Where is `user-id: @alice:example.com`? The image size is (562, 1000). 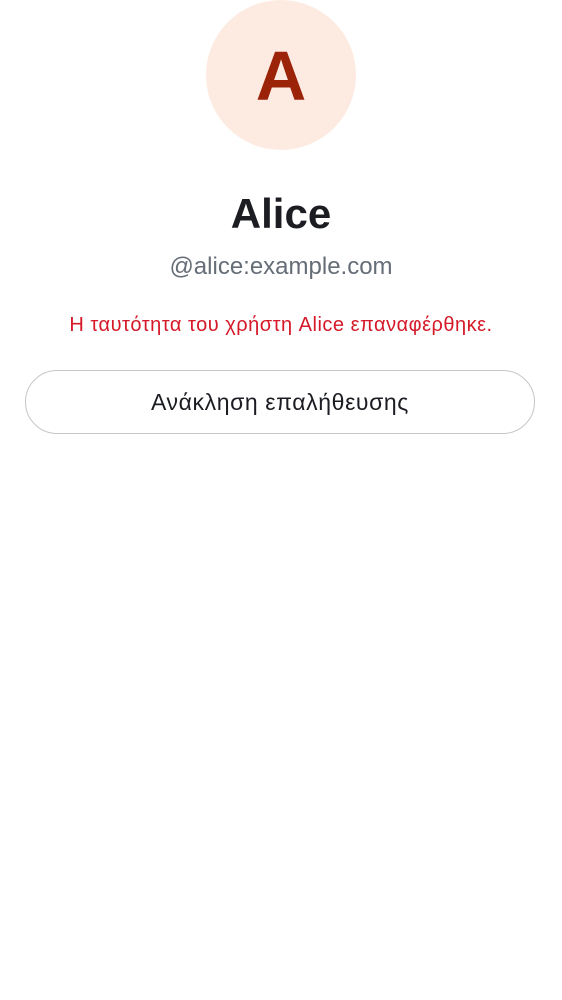
user-id: @alice:example.com is located at coordinates (281, 266).